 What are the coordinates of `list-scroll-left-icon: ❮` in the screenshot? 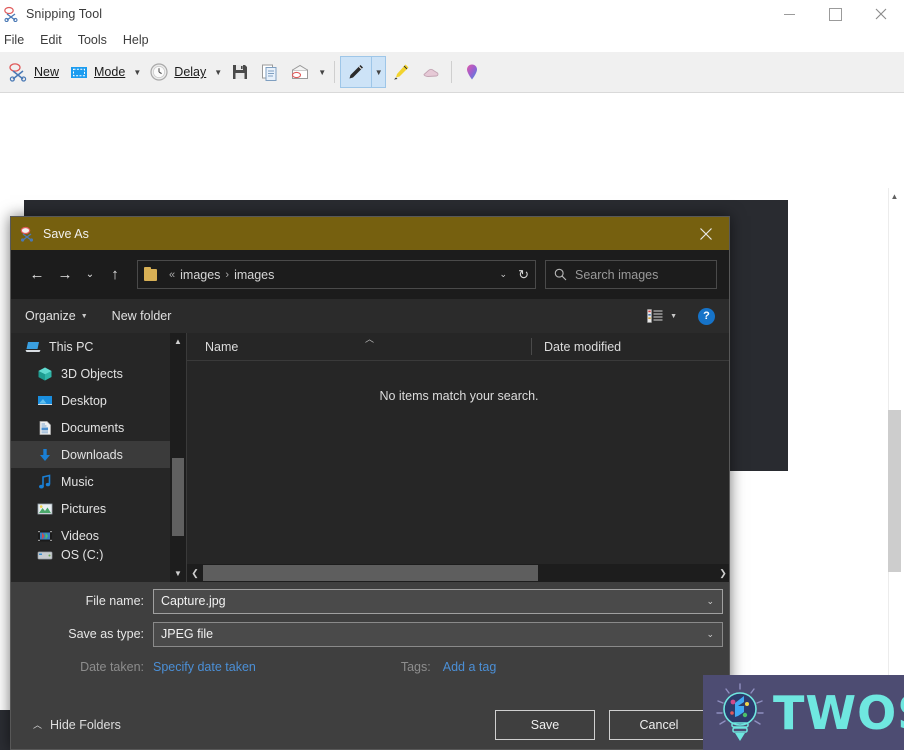 It's located at (195, 573).